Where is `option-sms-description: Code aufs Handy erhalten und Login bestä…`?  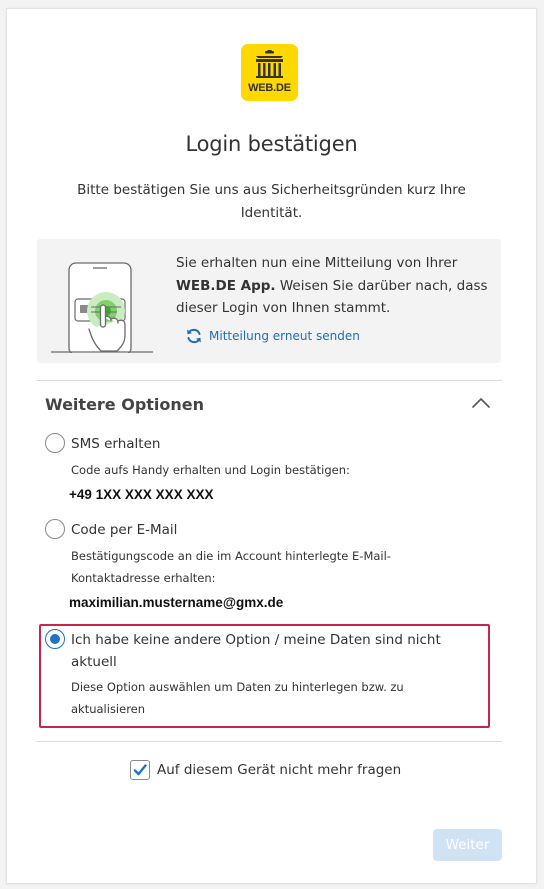
option-sms-description: Code aufs Handy erhalten und Login bestä… is located at coordinates (210, 470).